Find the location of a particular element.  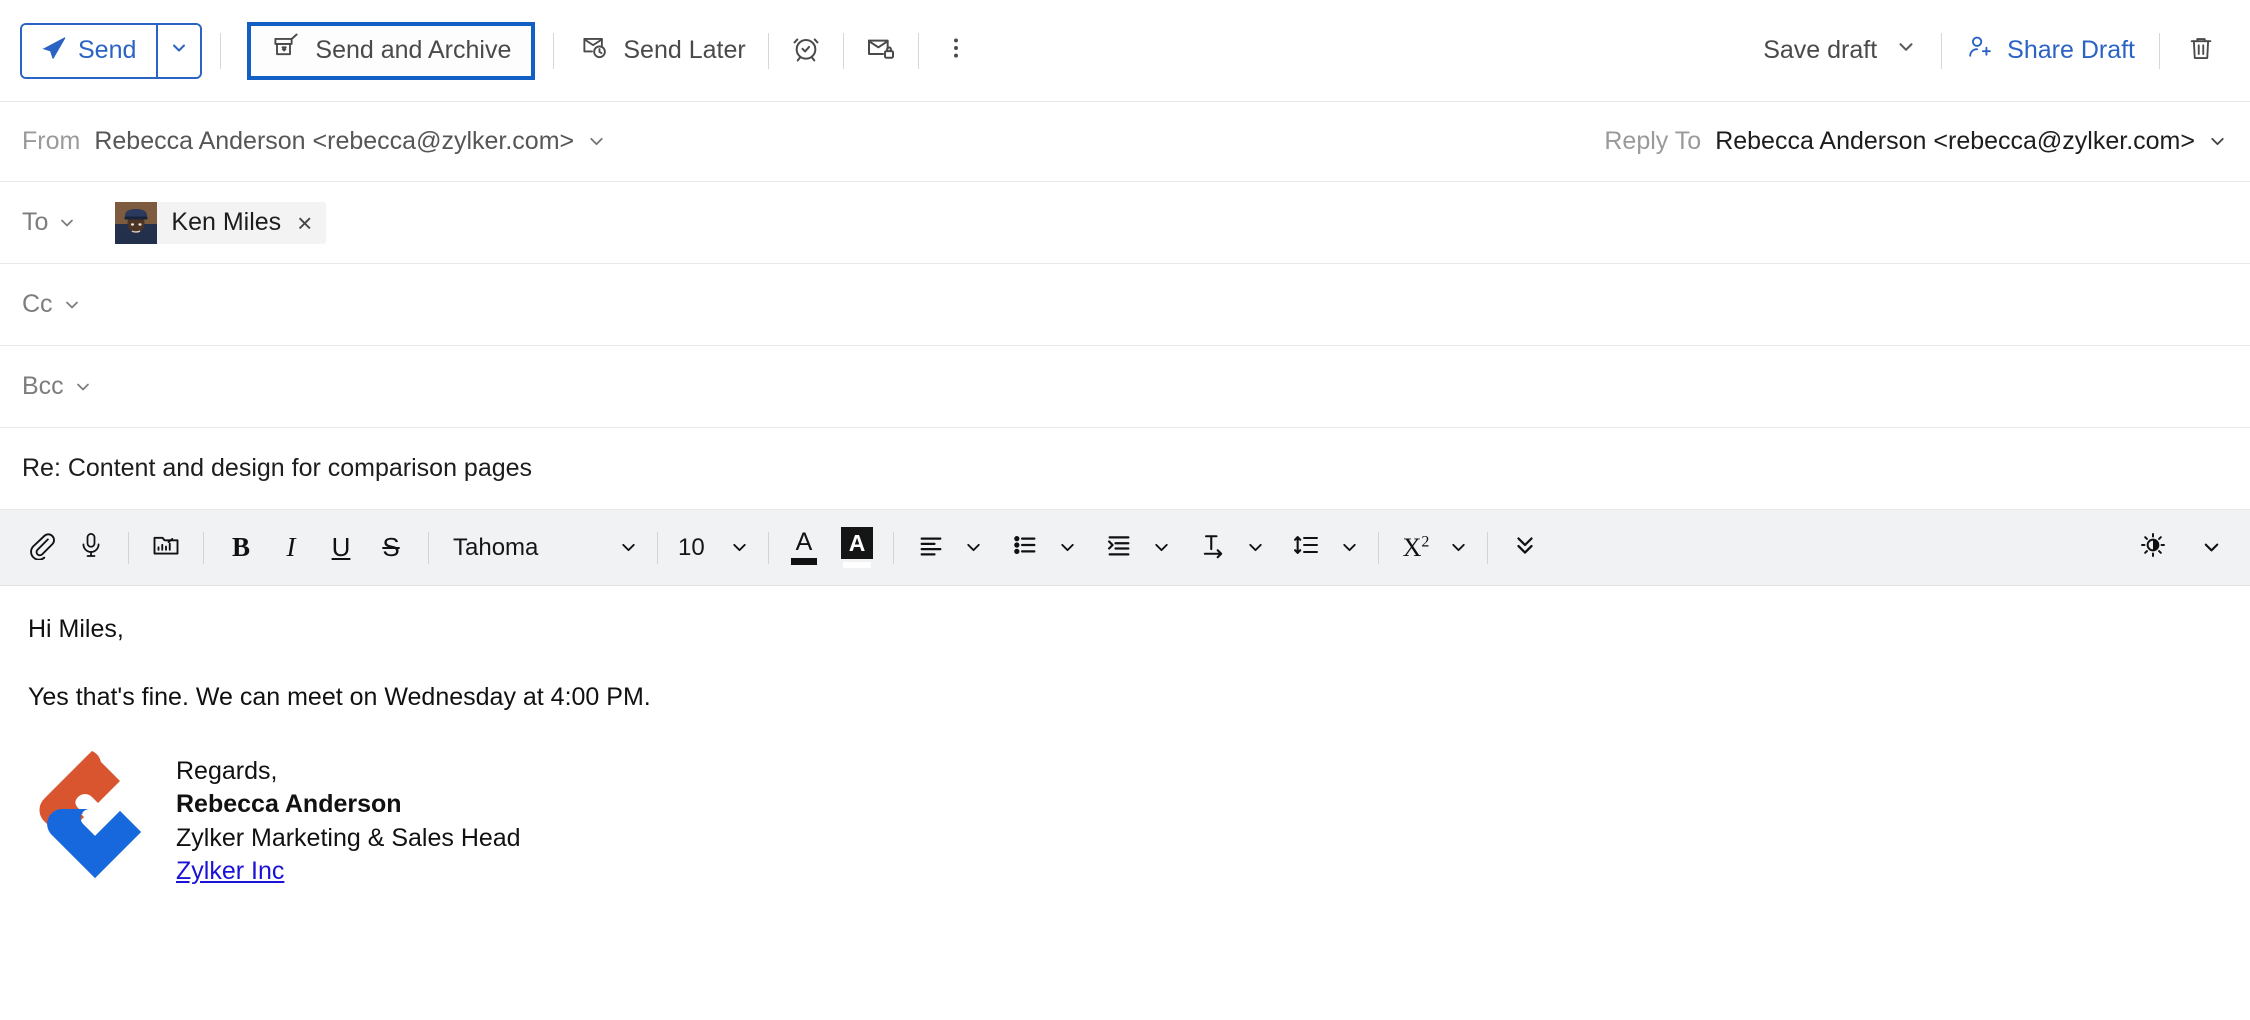

reply-to-value: Rebecca Anderson <rebecca@zylker.com> is located at coordinates (1955, 141).